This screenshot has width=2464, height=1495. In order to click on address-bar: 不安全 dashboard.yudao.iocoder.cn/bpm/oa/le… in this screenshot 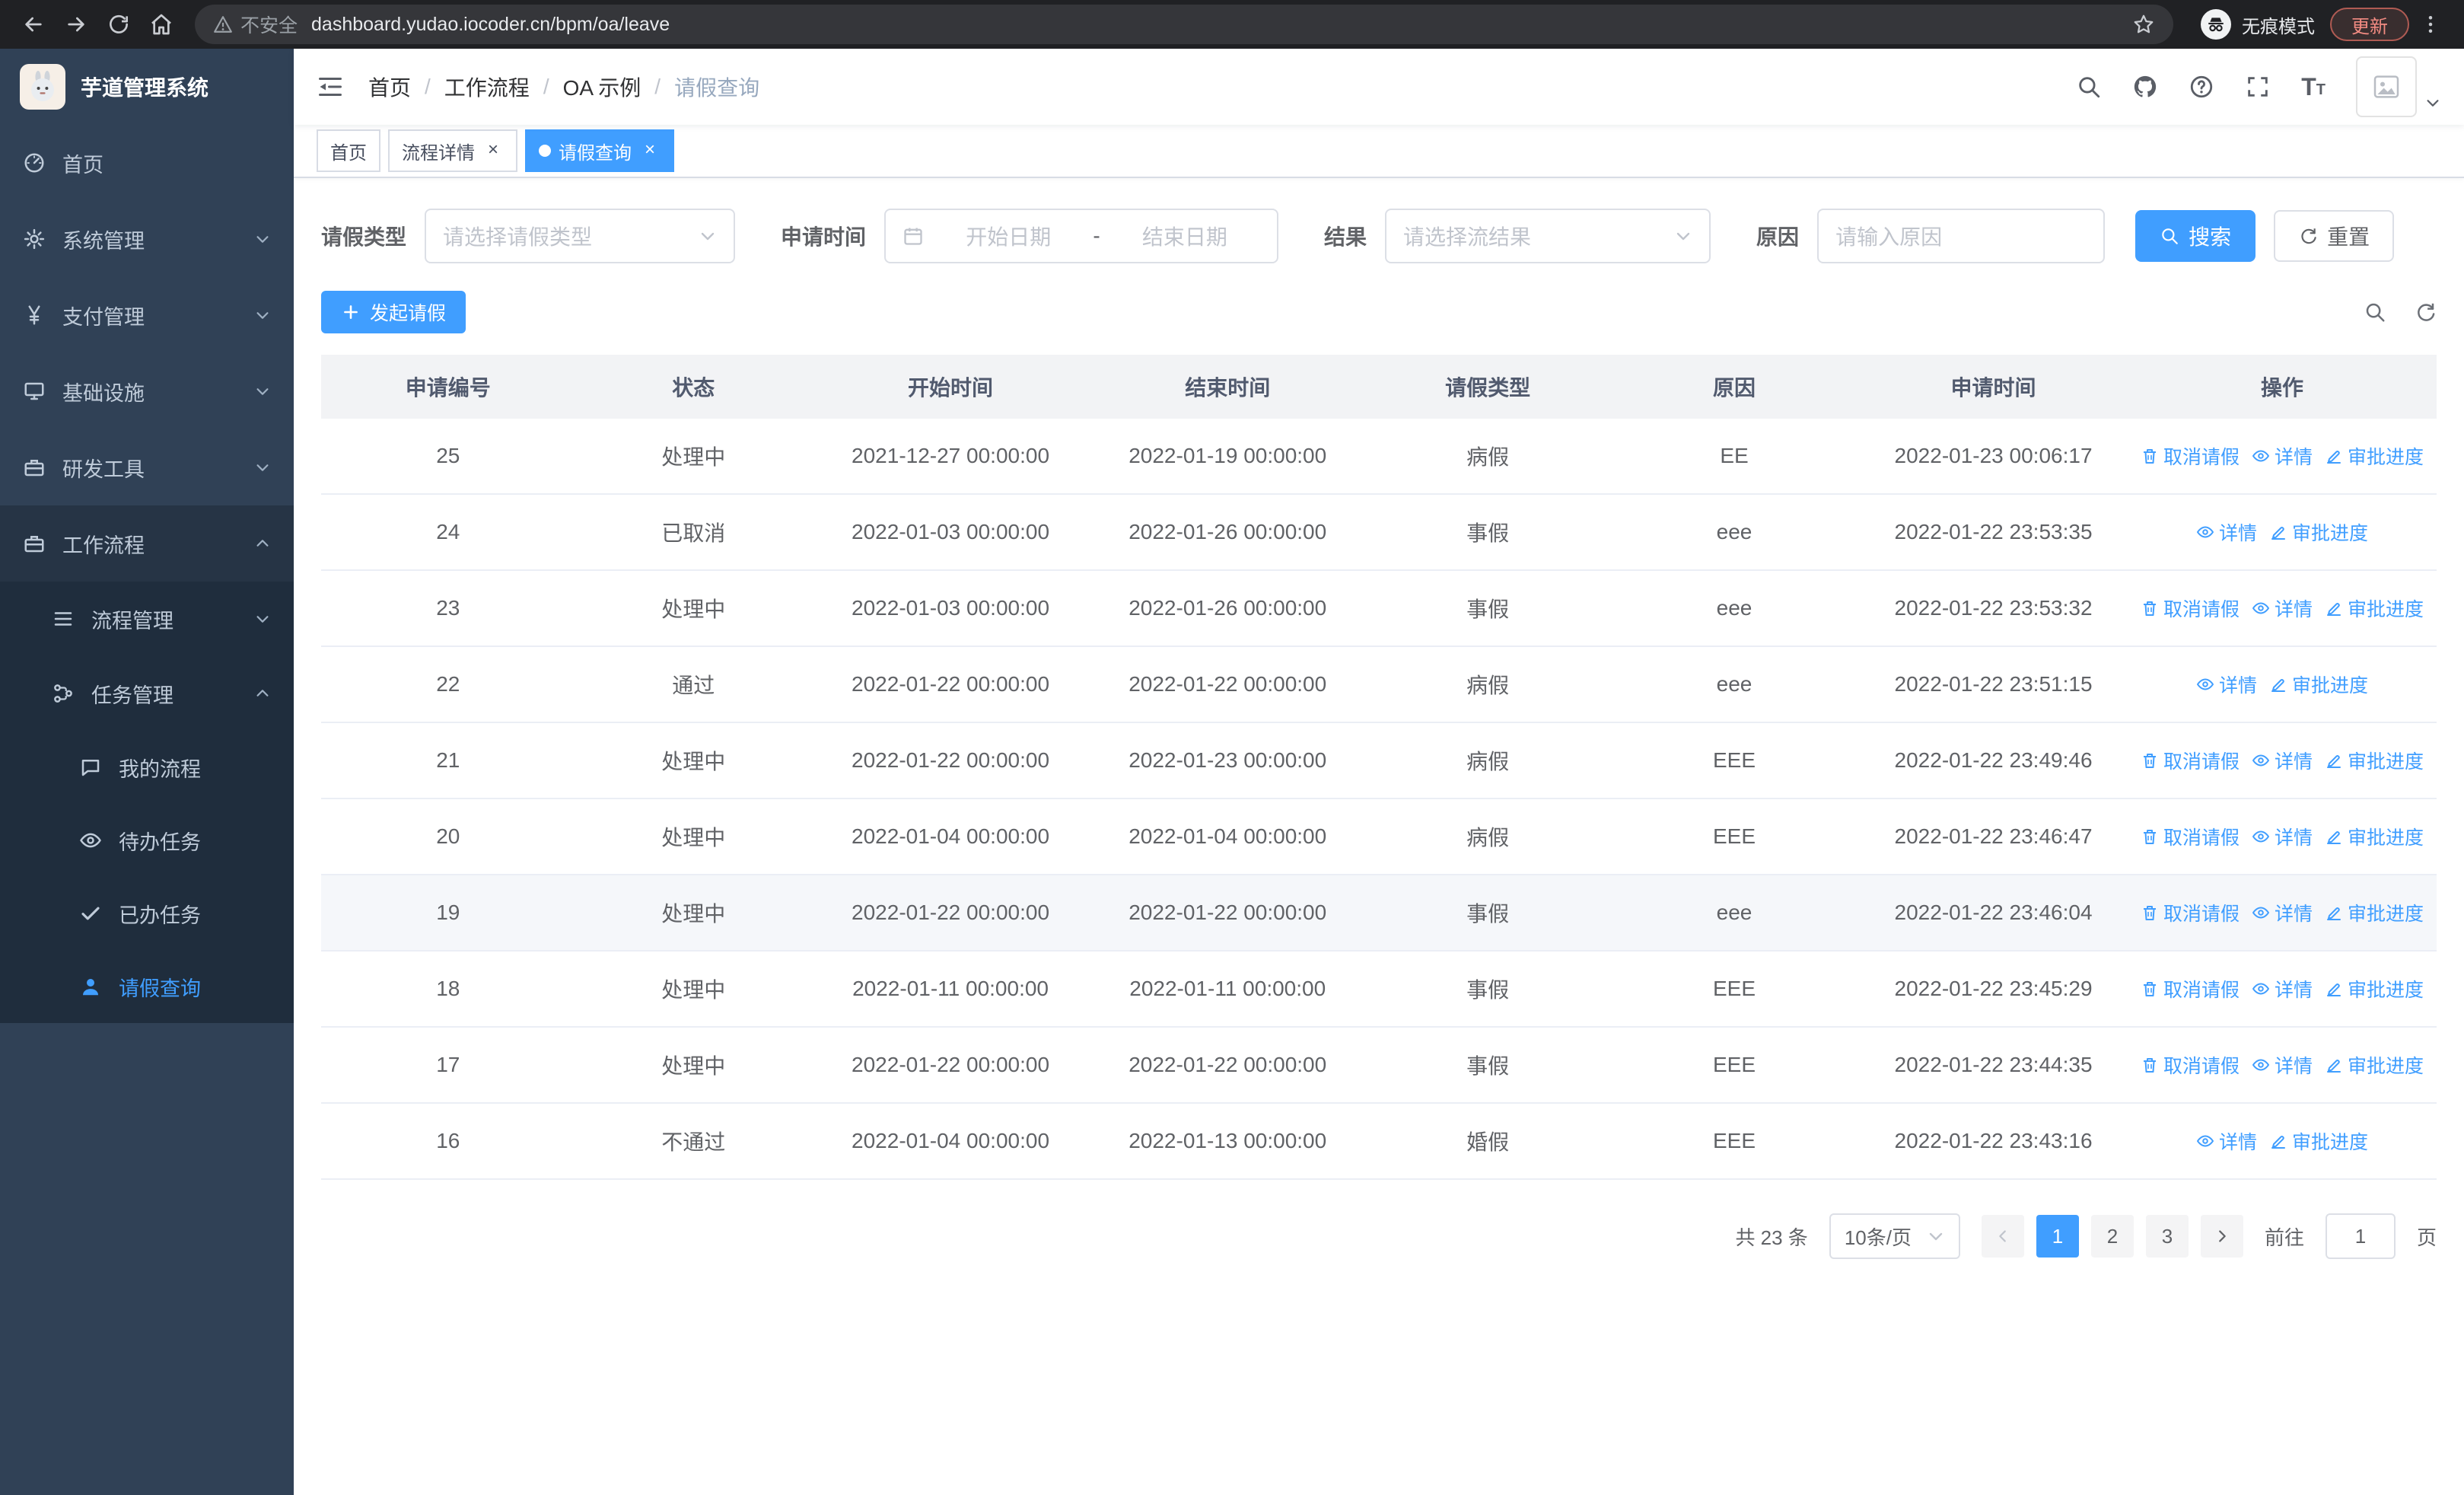, I will do `click(1184, 25)`.